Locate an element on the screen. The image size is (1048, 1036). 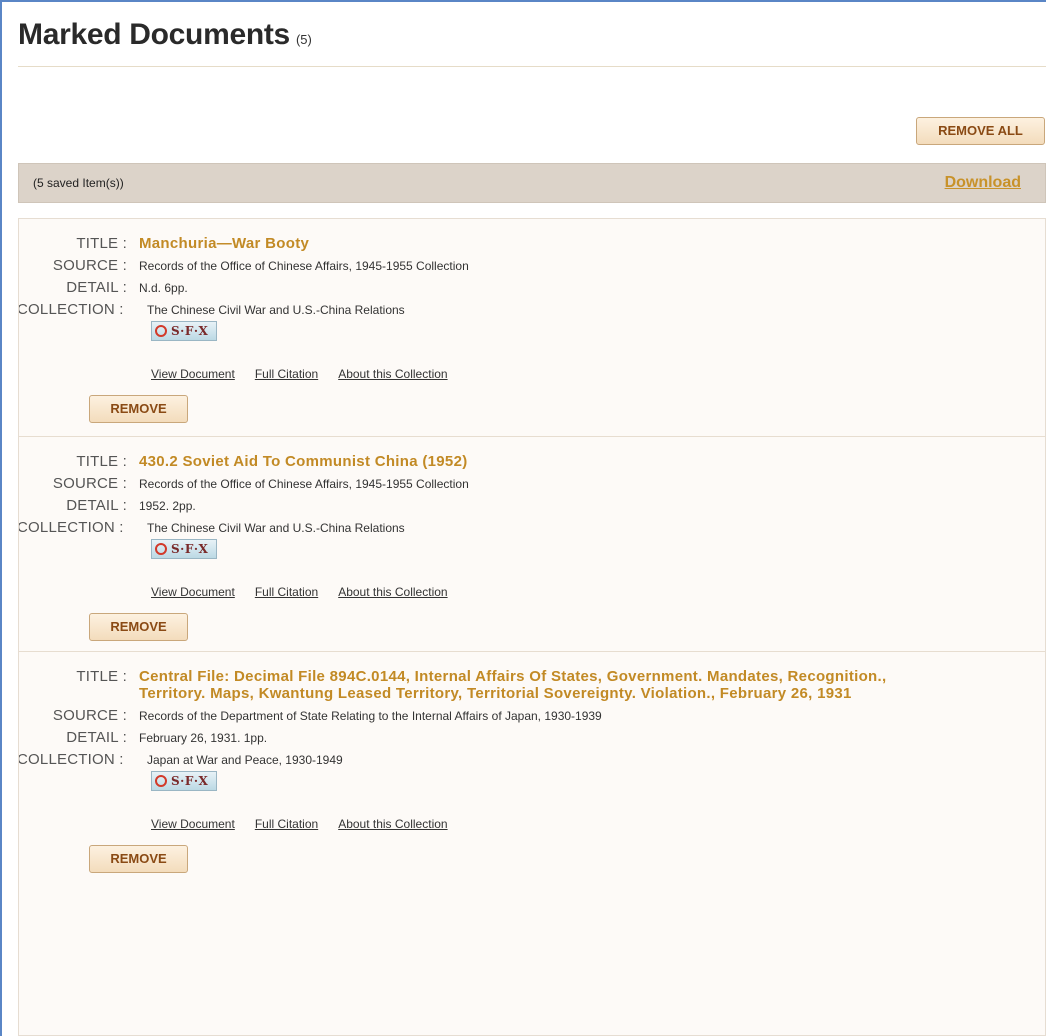
page-header: Marked Documents (5) is located at coordinates (532, 42).